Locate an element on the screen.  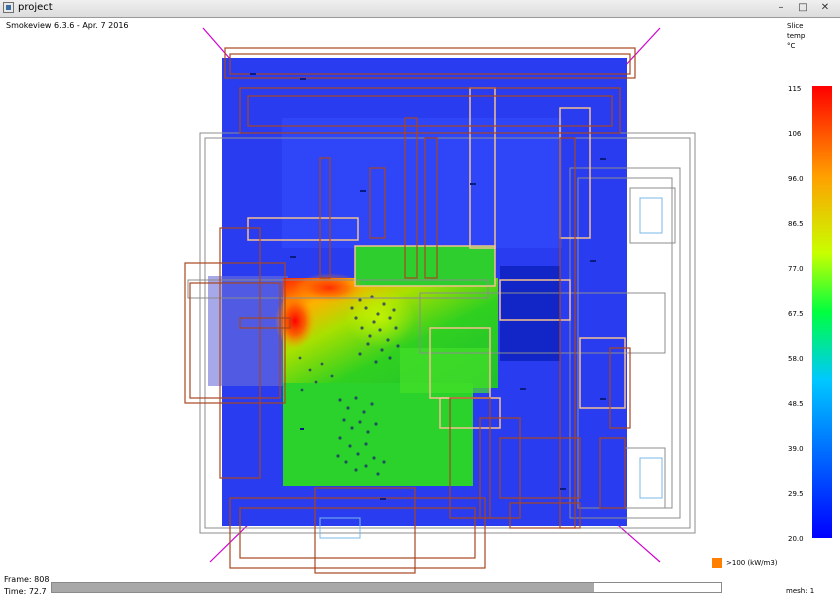
colorbar-unit: °C is located at coordinates (791, 46).